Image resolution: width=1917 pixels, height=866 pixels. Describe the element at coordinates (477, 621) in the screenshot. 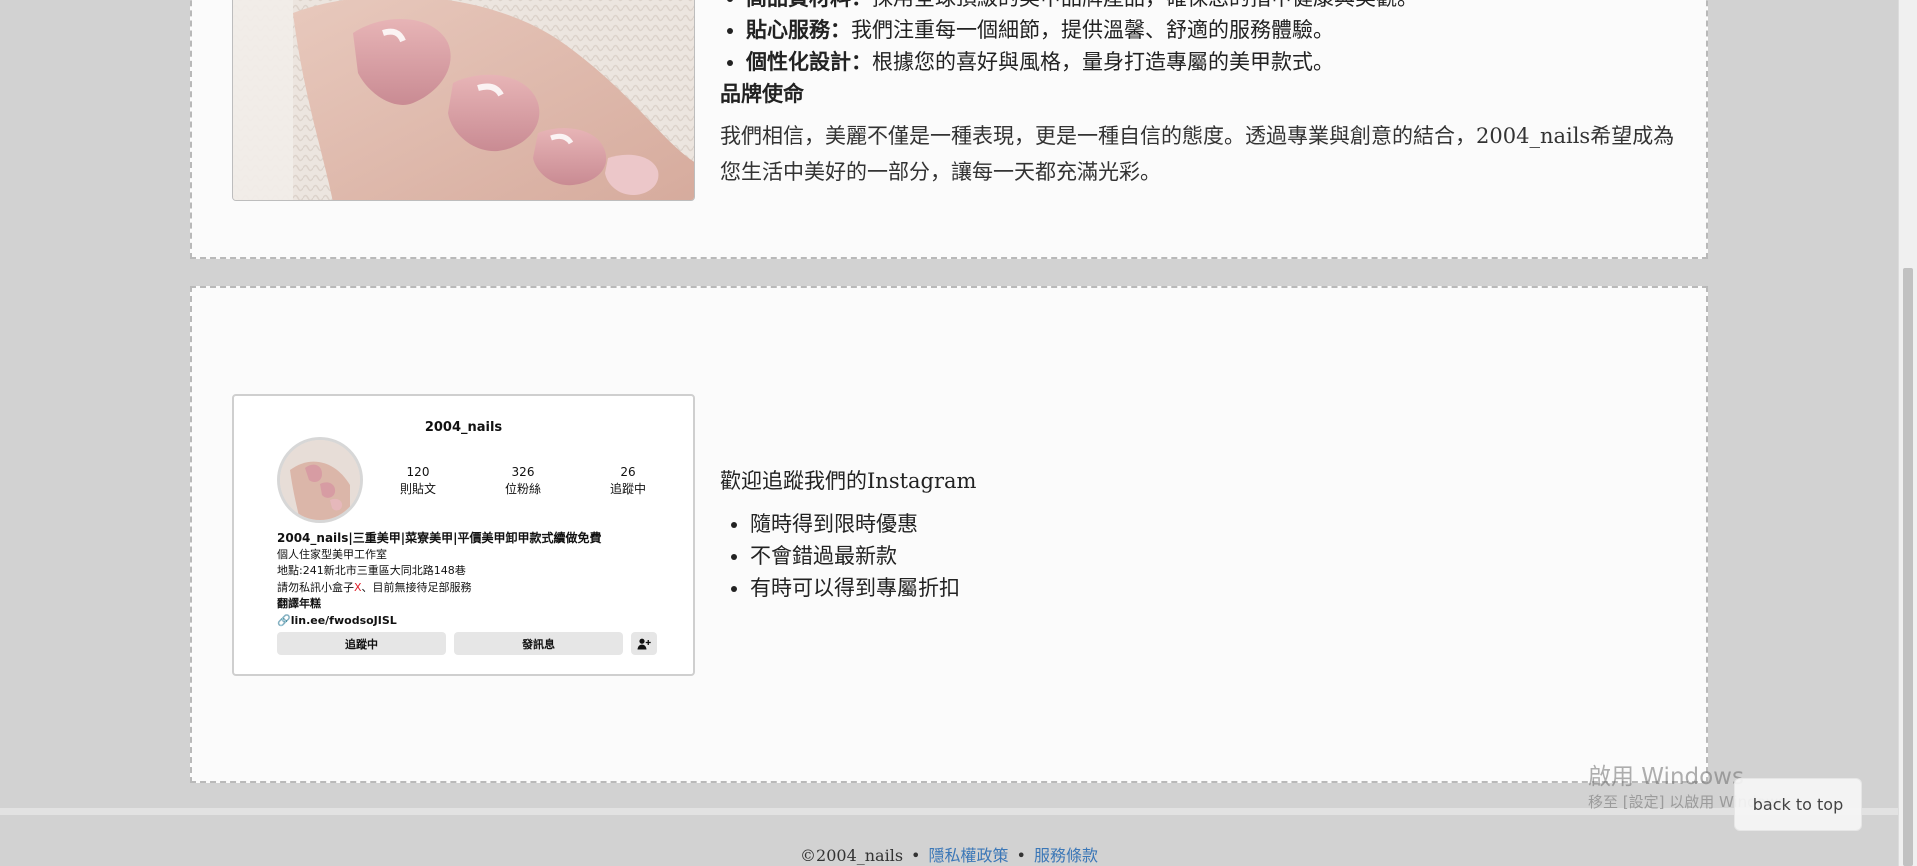

I see `bio-link: 🔗lin.ee/fwodsoJISL` at that location.